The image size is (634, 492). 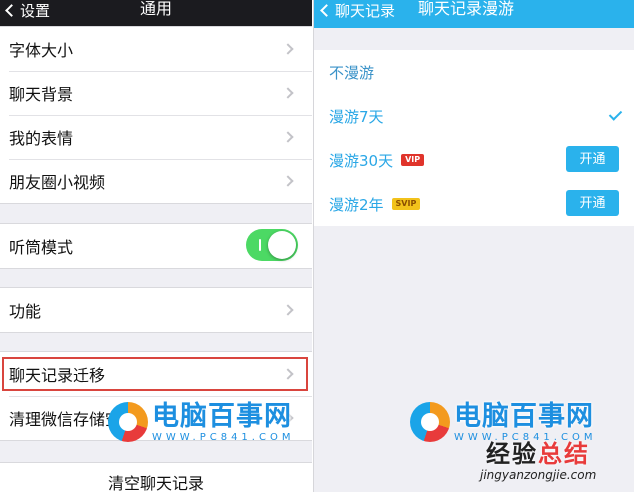 I want to click on settings-item-font-size: 字体大小, so click(x=156, y=49).